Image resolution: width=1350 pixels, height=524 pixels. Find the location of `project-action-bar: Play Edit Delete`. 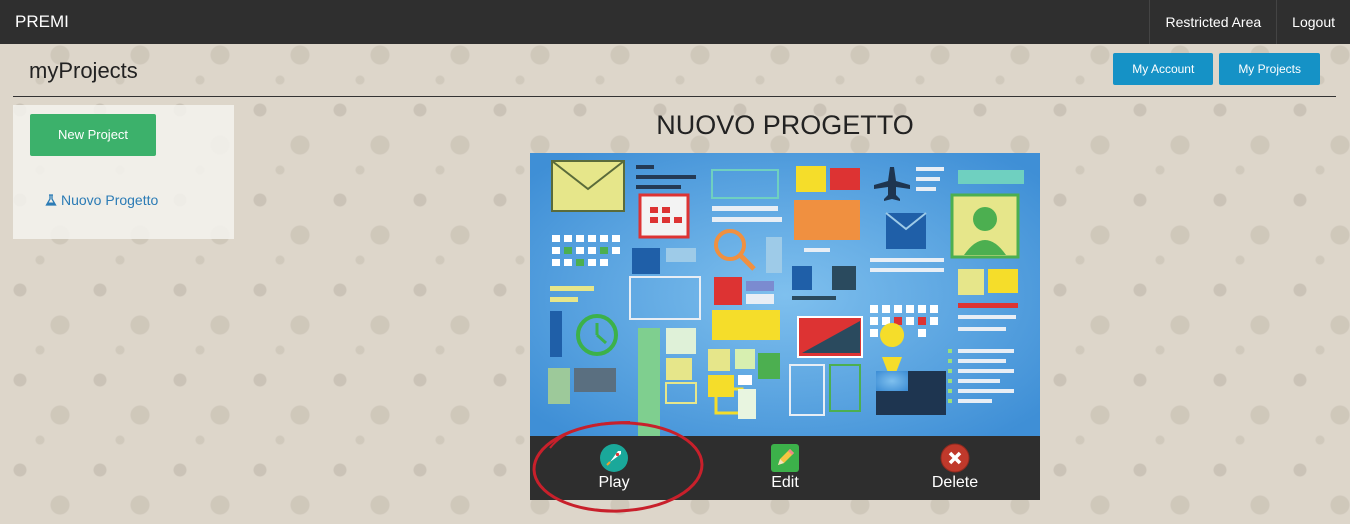

project-action-bar: Play Edit Delete is located at coordinates (785, 468).